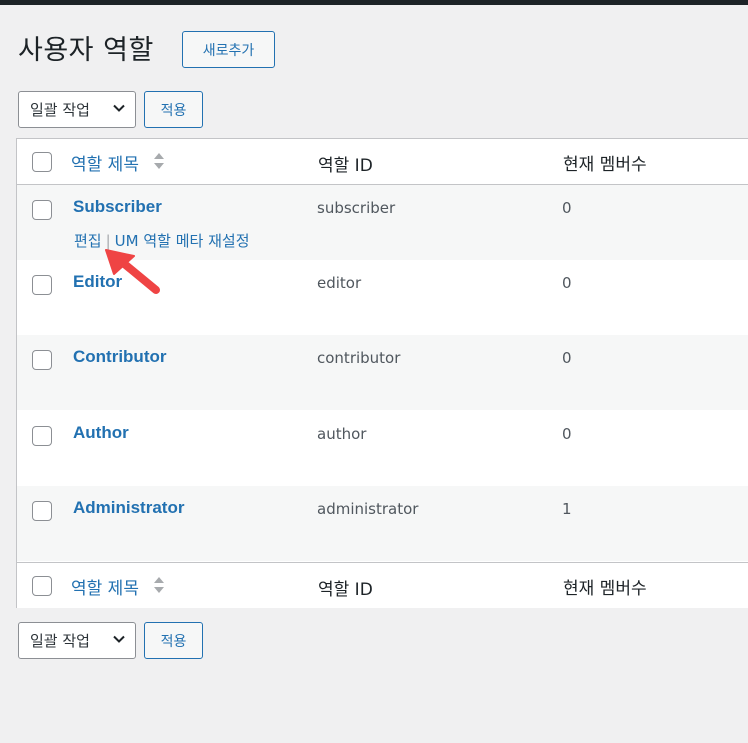 Image resolution: width=748 pixels, height=743 pixels. What do you see at coordinates (382, 585) in the screenshot?
I see `table-footer: 역할 제목 역할 ID 현재 멤버수` at bounding box center [382, 585].